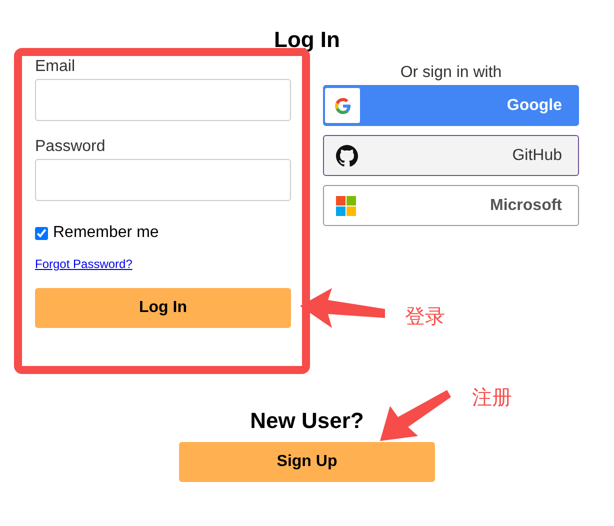  I want to click on field-label: Email, so click(55, 67).